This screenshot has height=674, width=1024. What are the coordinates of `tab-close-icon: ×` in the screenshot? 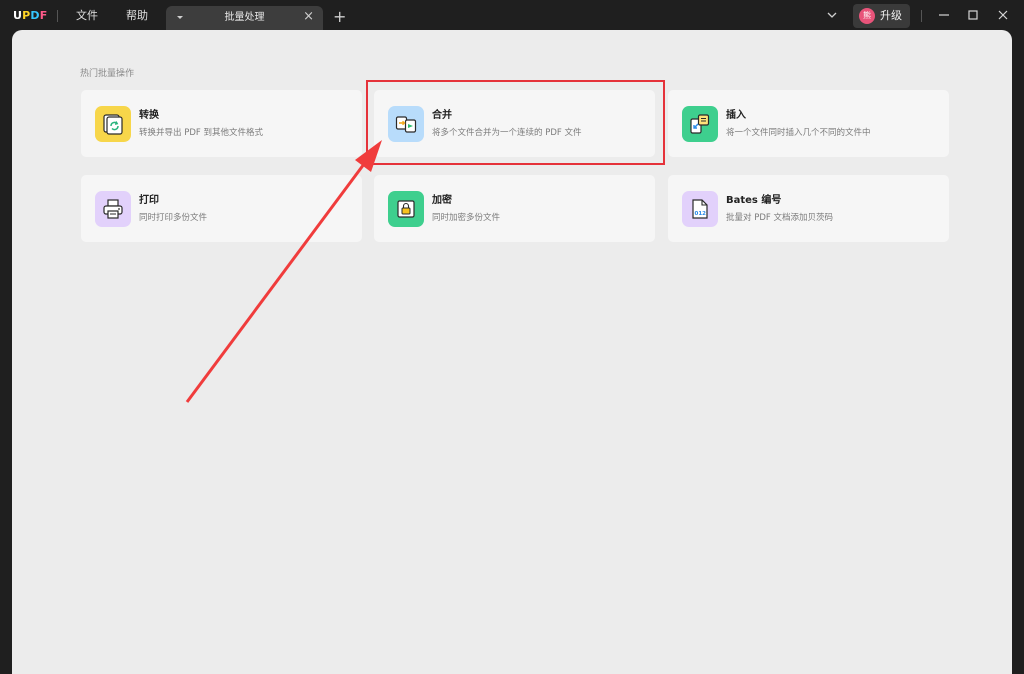 It's located at (308, 17).